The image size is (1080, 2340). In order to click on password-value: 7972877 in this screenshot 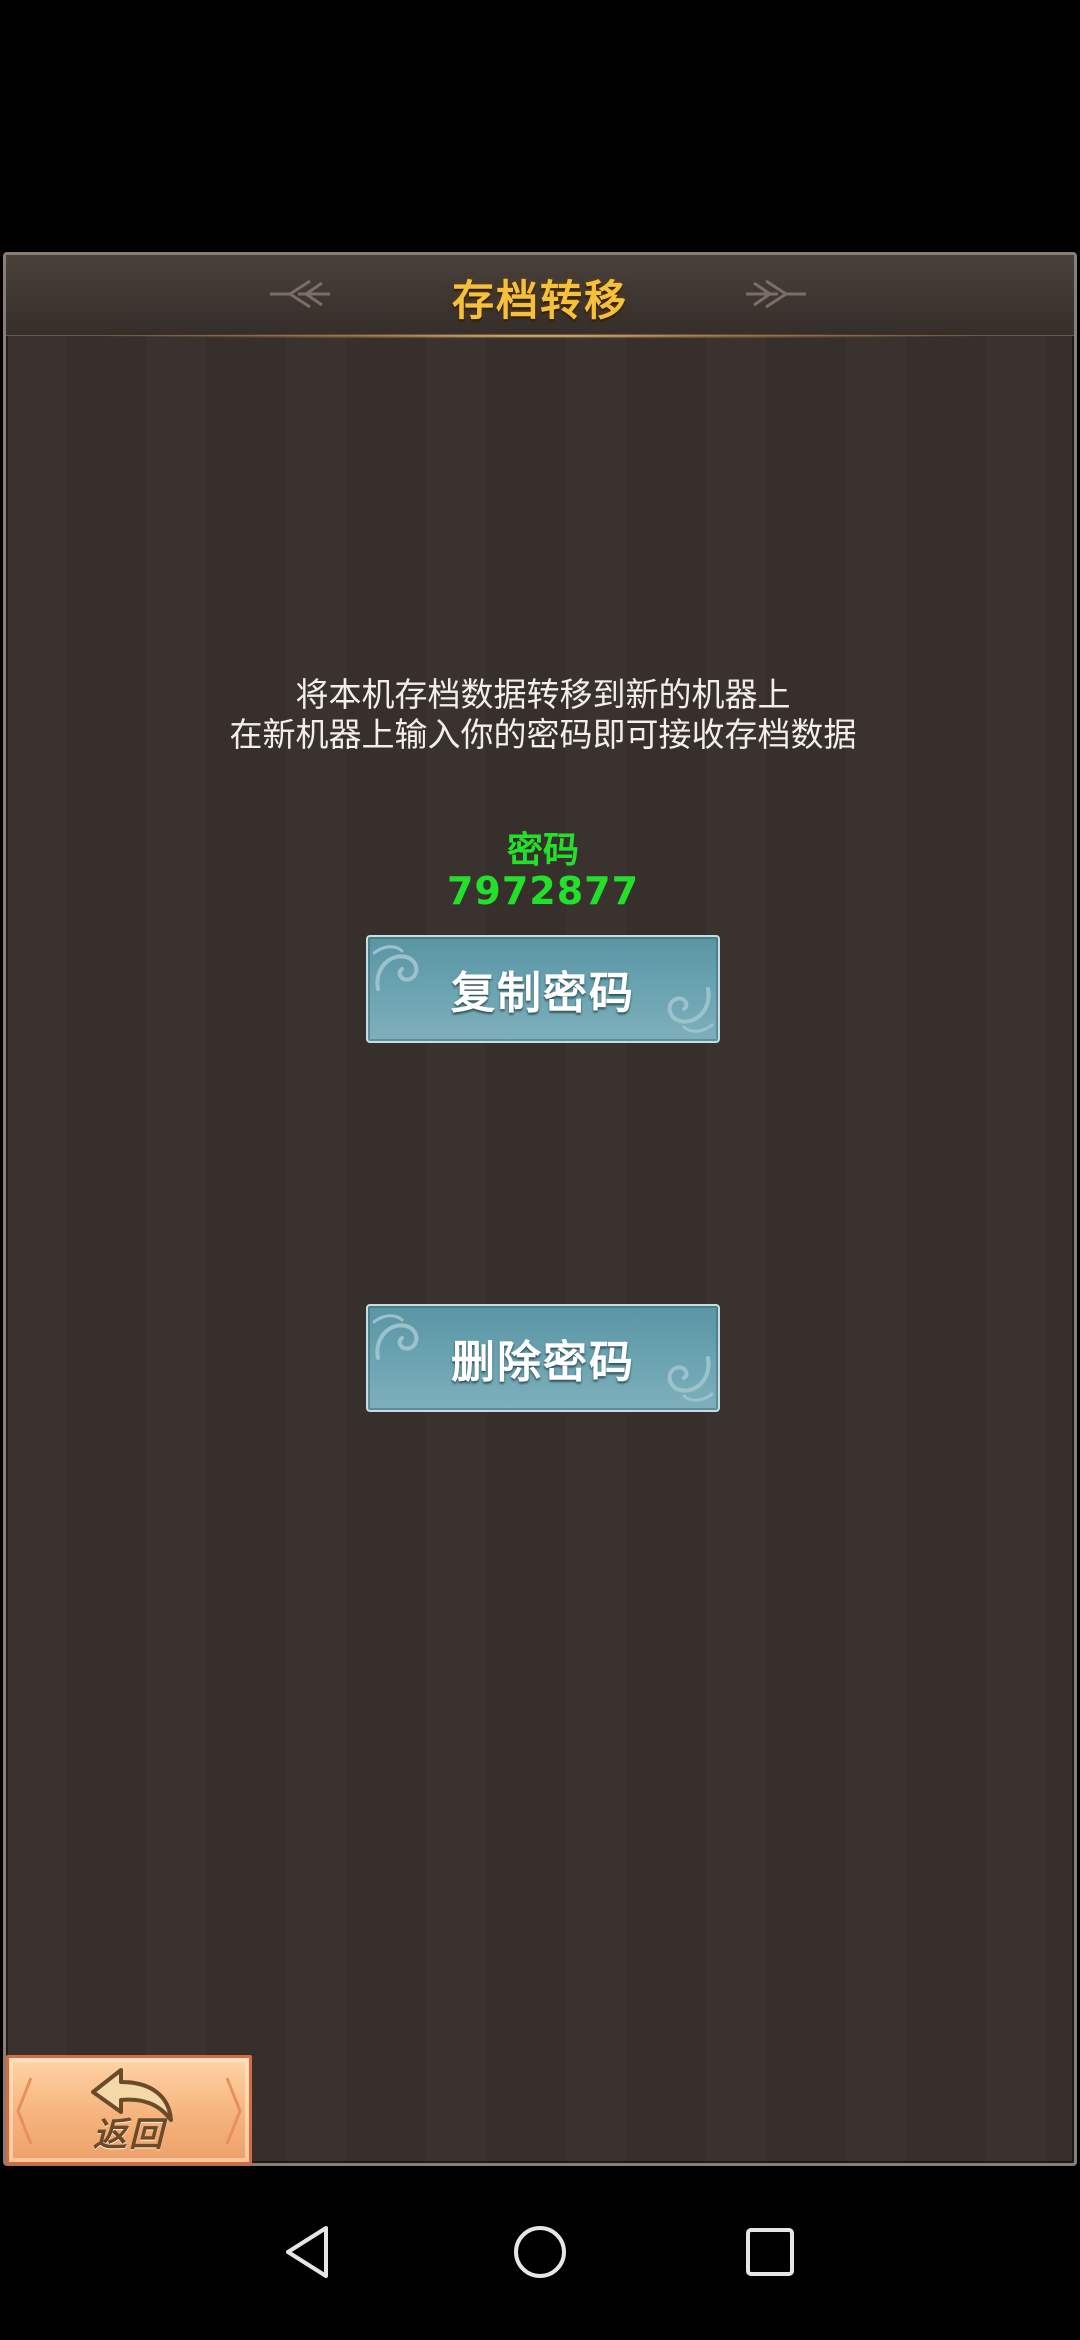, I will do `click(543, 891)`.